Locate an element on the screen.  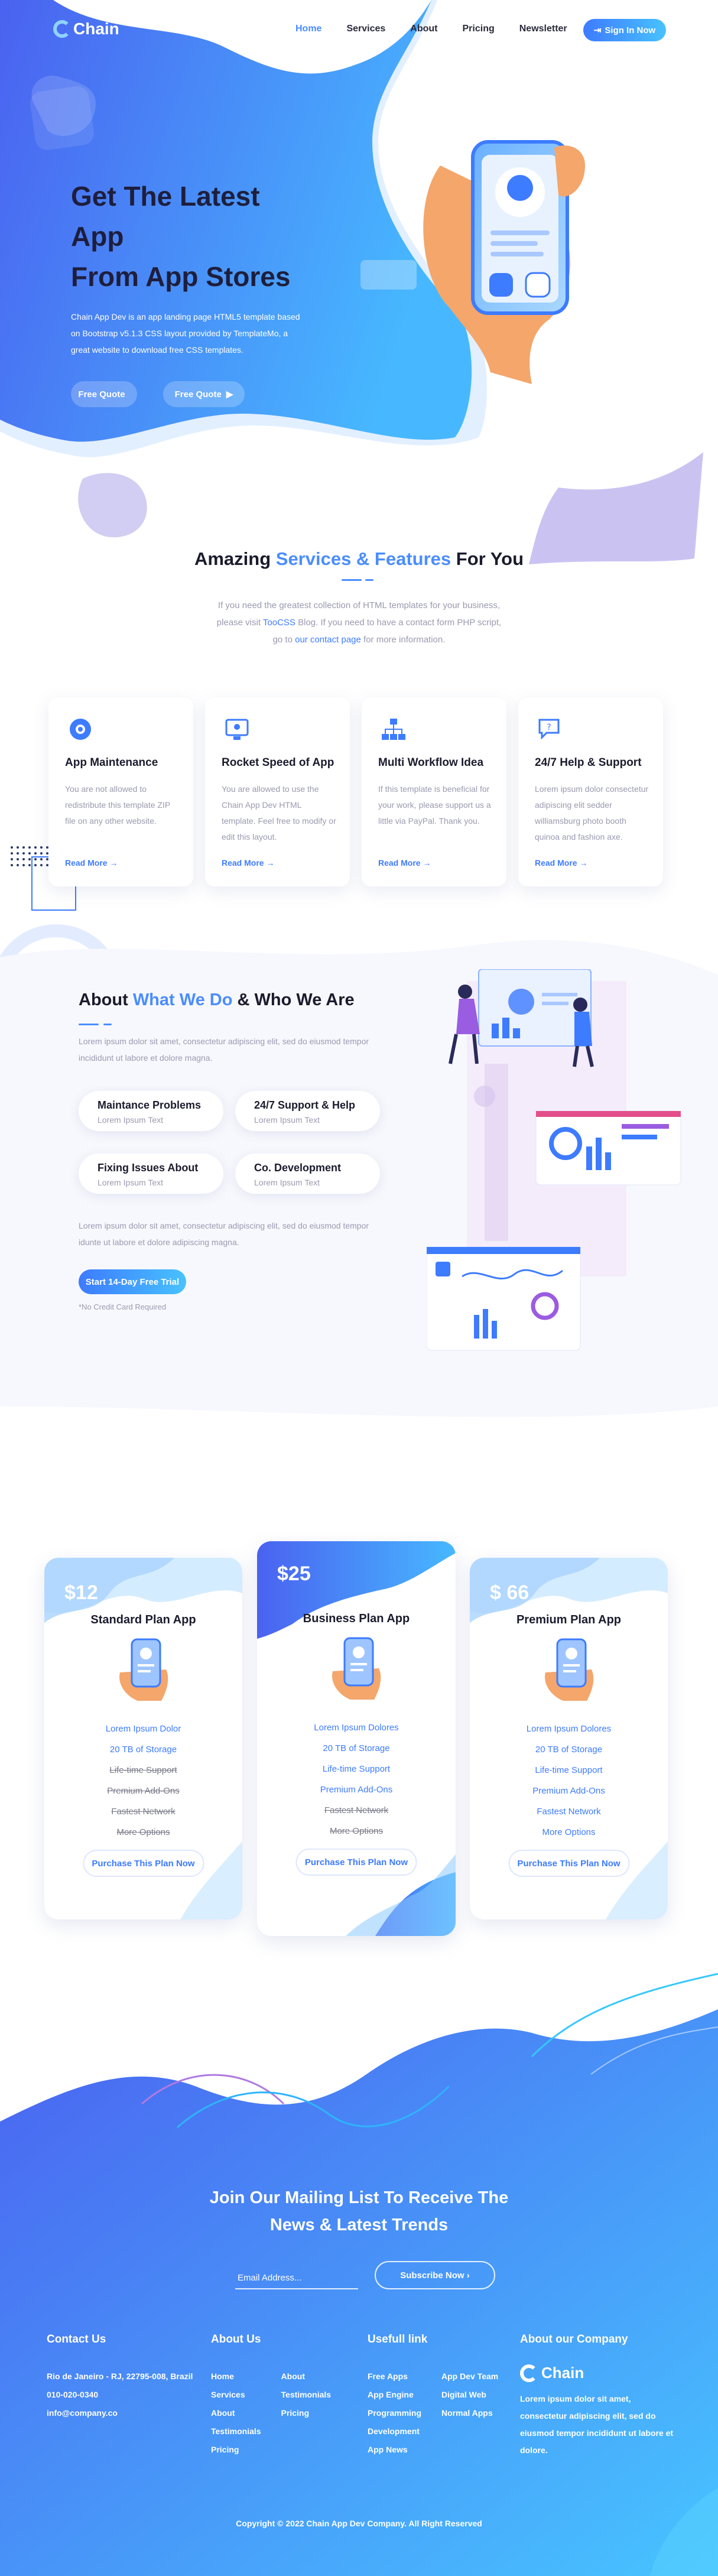
purchase-premium-button: Purchase This Plan Now is located at coordinates (568, 1863).